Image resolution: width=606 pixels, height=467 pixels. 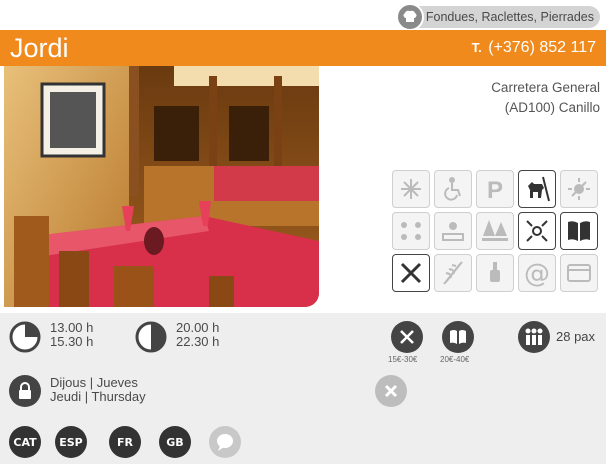 What do you see at coordinates (537, 231) in the screenshot?
I see `center-location-icon` at bounding box center [537, 231].